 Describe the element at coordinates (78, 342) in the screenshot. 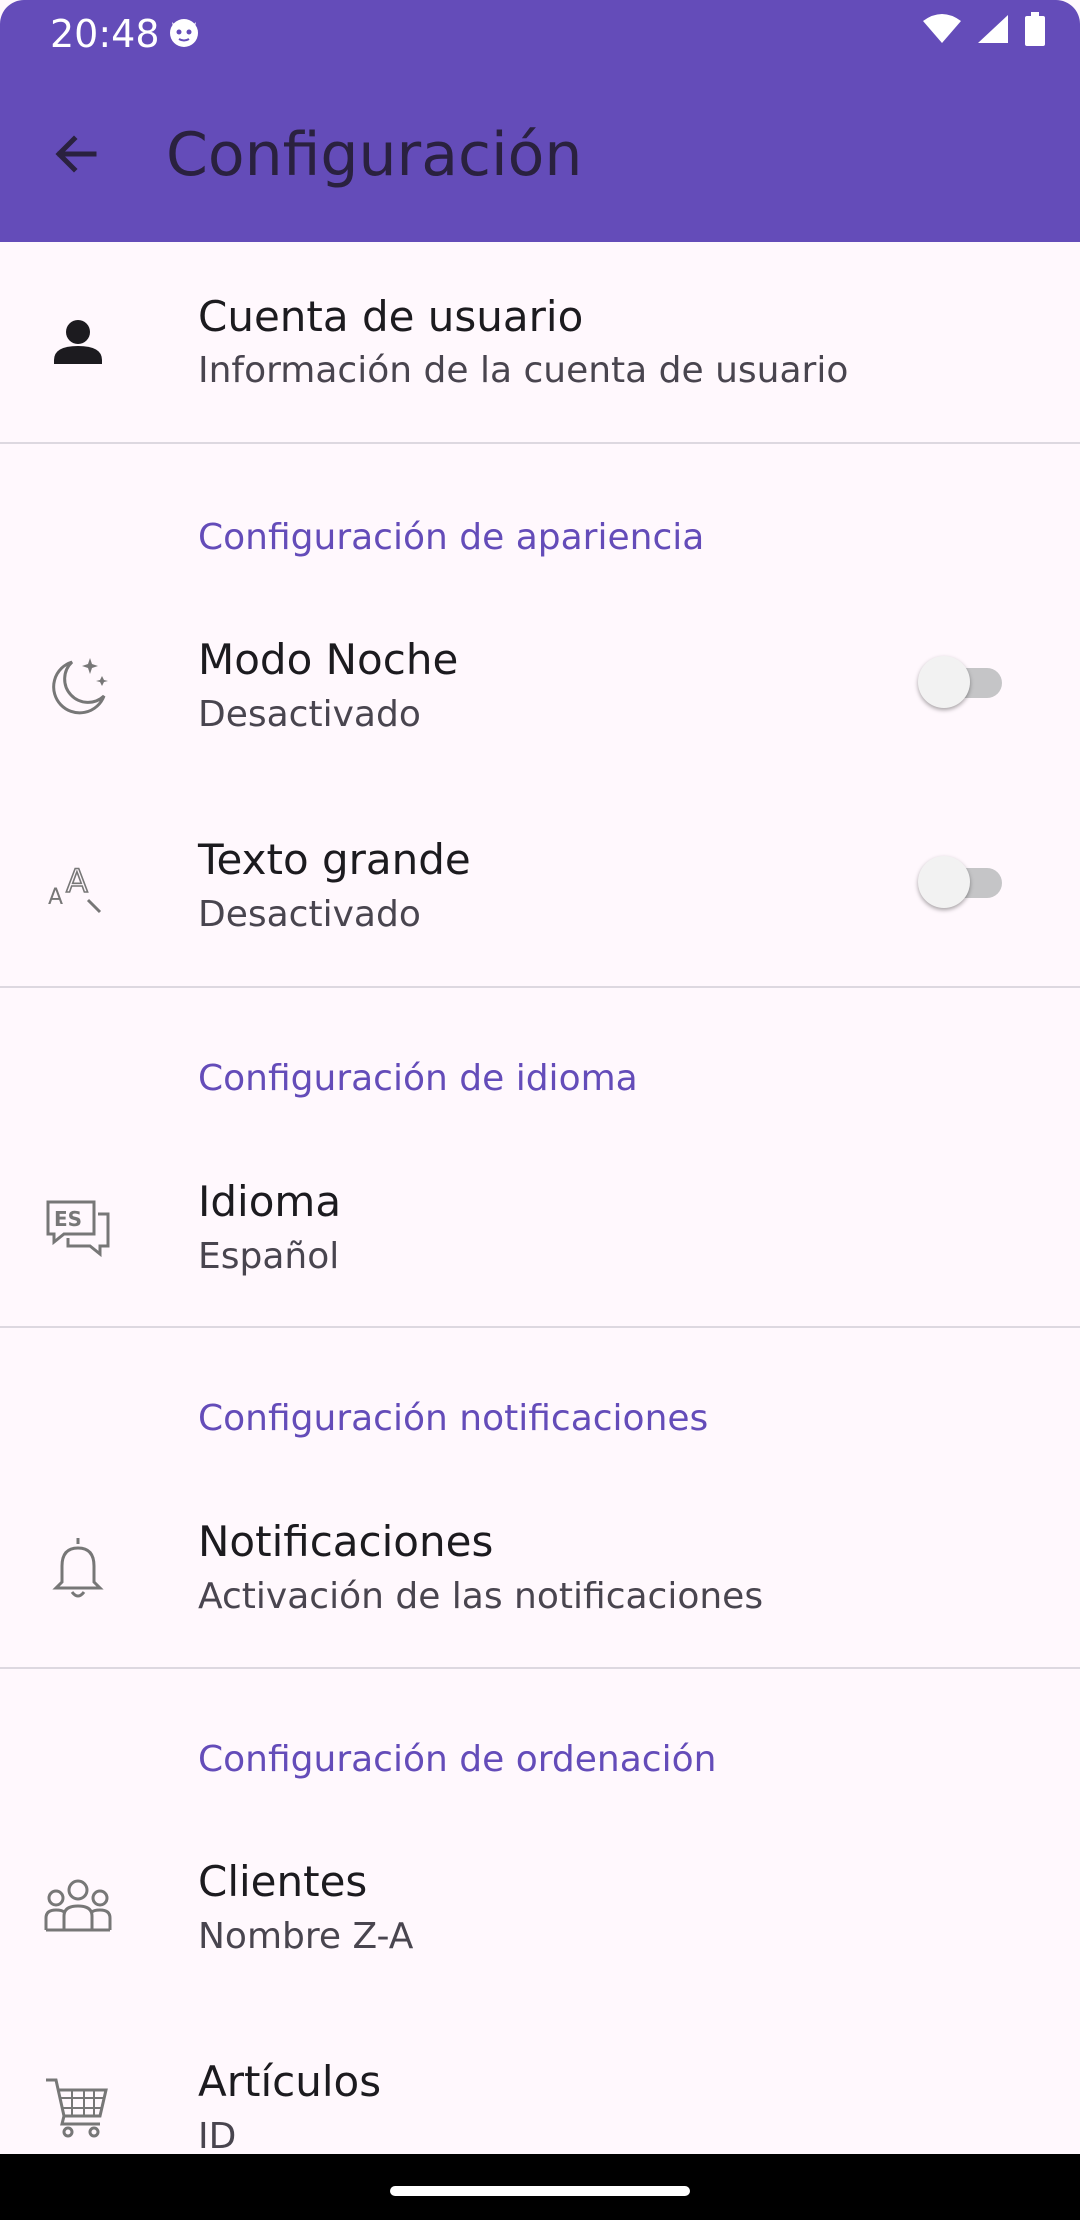

I see `person-icon` at that location.